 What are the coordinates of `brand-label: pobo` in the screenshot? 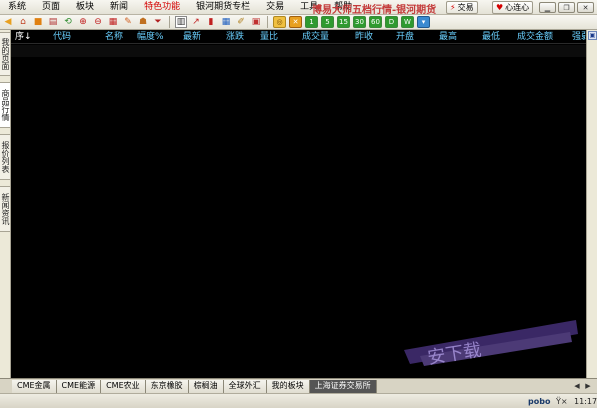 It's located at (539, 401).